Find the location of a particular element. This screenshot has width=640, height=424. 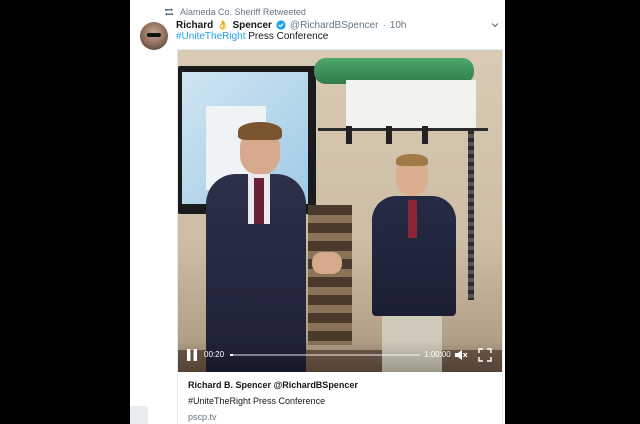

video-current-time: 00:20 is located at coordinates (214, 354).